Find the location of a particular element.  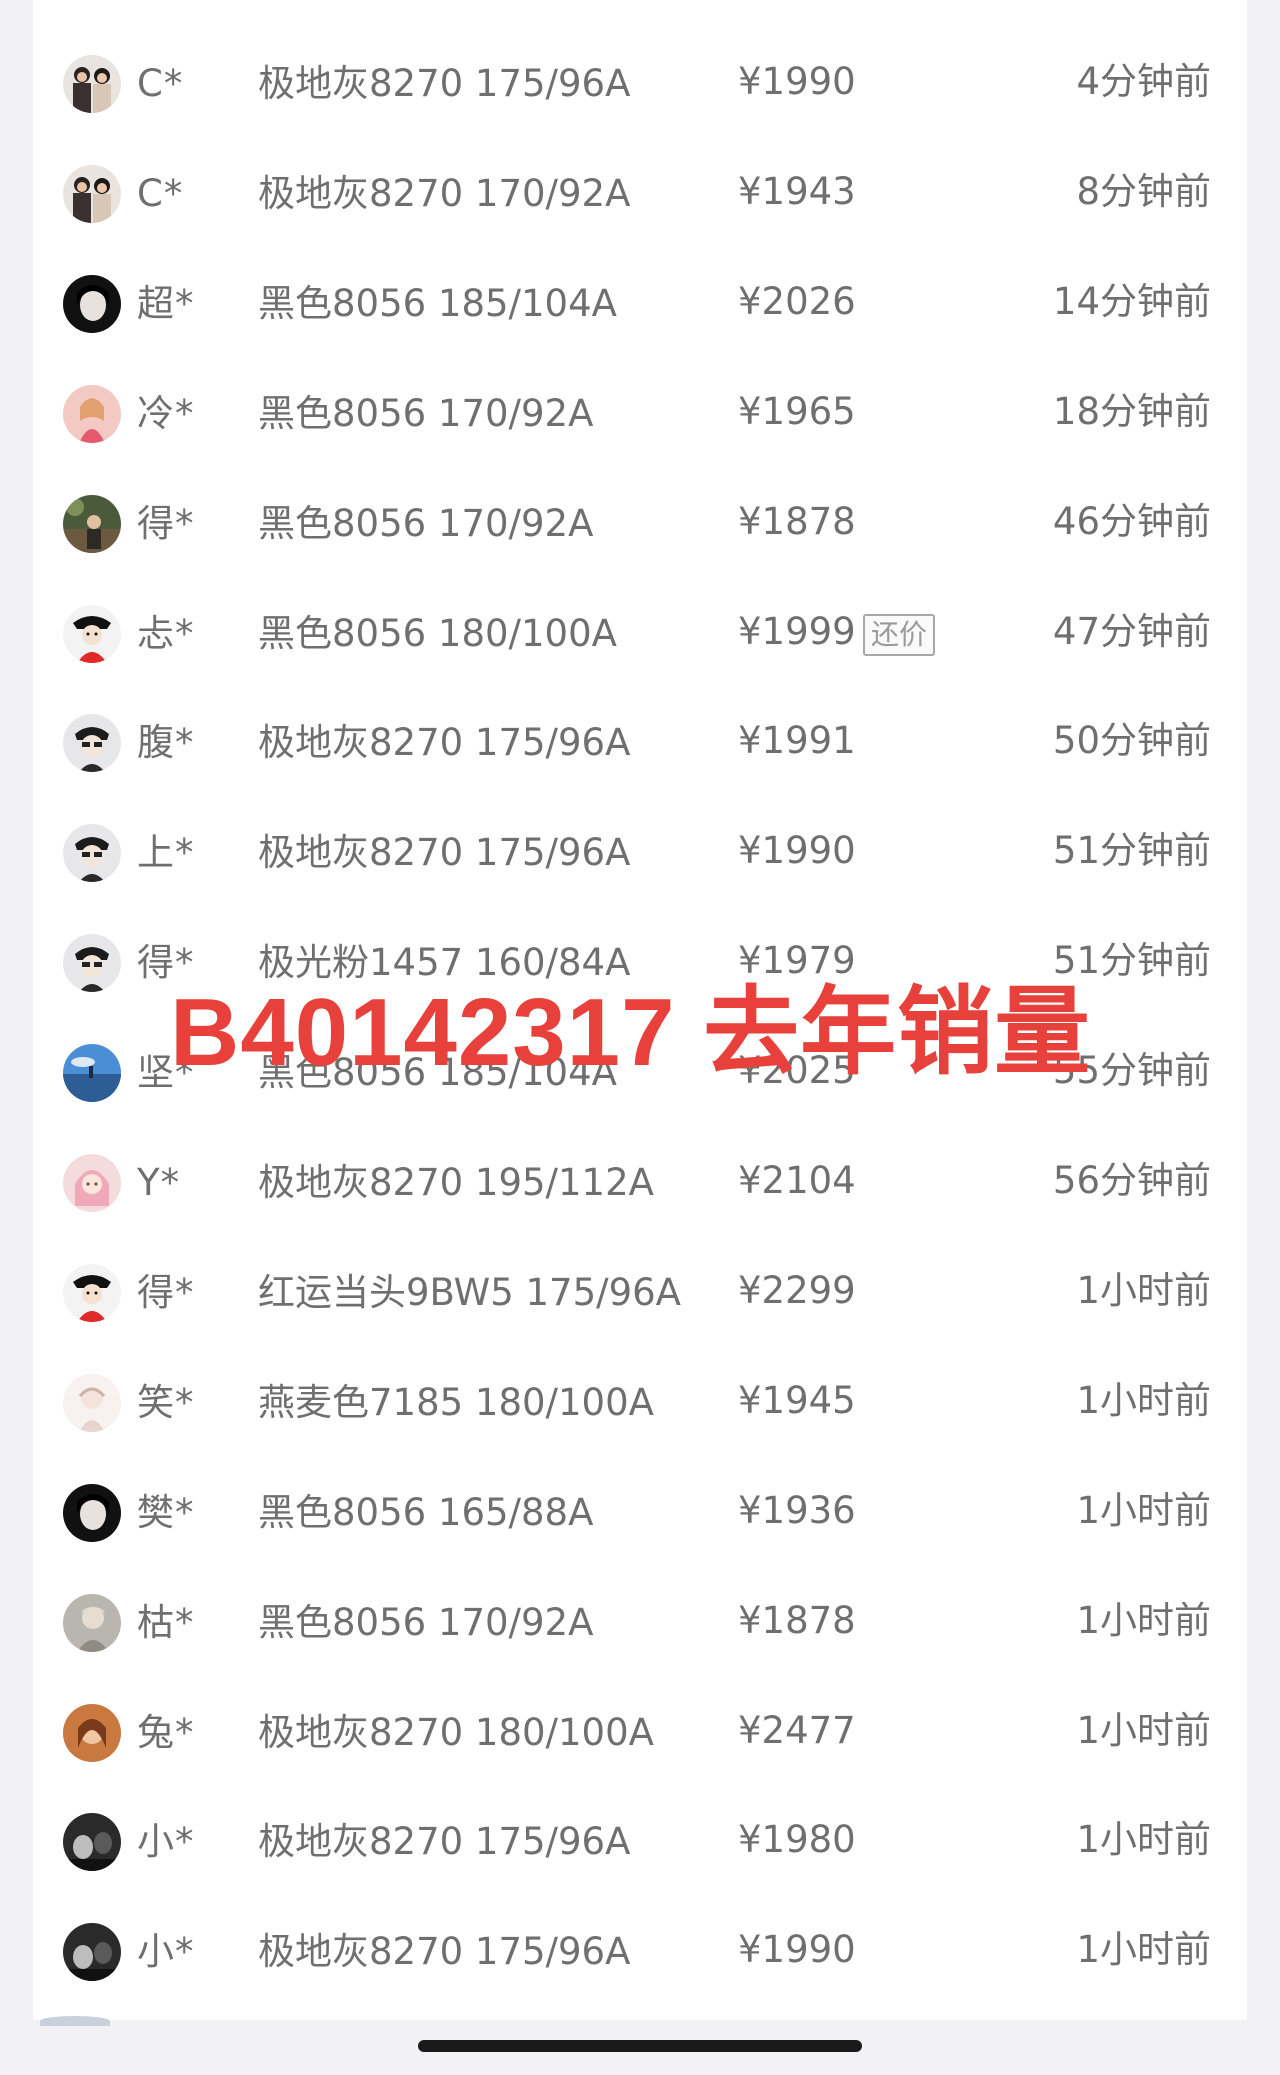

purchase-record-row: 超* 黑色8056 185/104A ¥2026 14分钟前 is located at coordinates (640, 300).